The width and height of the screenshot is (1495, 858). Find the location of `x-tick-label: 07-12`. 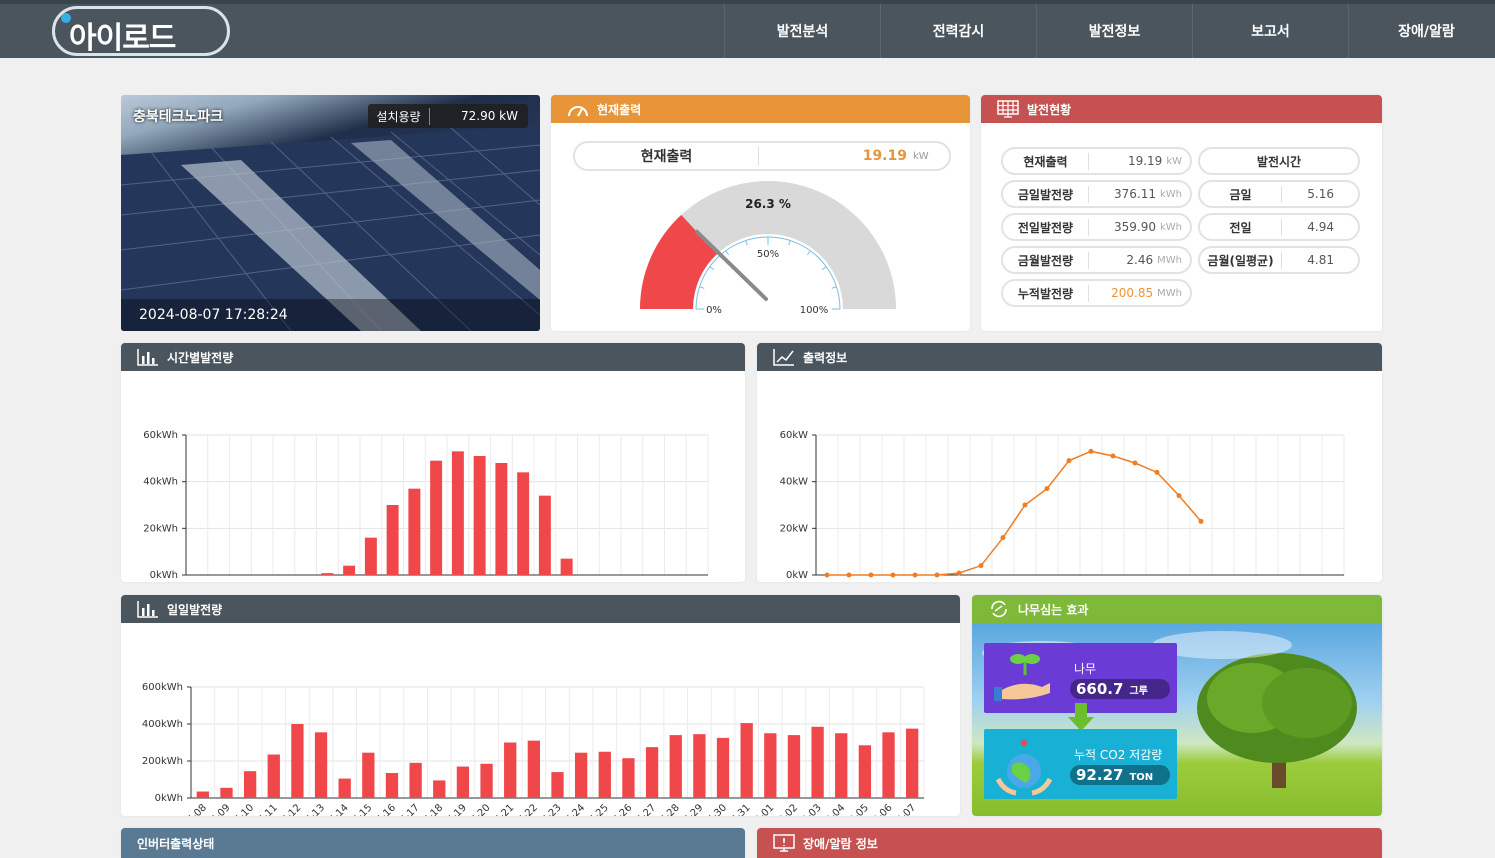

x-tick-label: 07-12 is located at coordinates (289, 809).